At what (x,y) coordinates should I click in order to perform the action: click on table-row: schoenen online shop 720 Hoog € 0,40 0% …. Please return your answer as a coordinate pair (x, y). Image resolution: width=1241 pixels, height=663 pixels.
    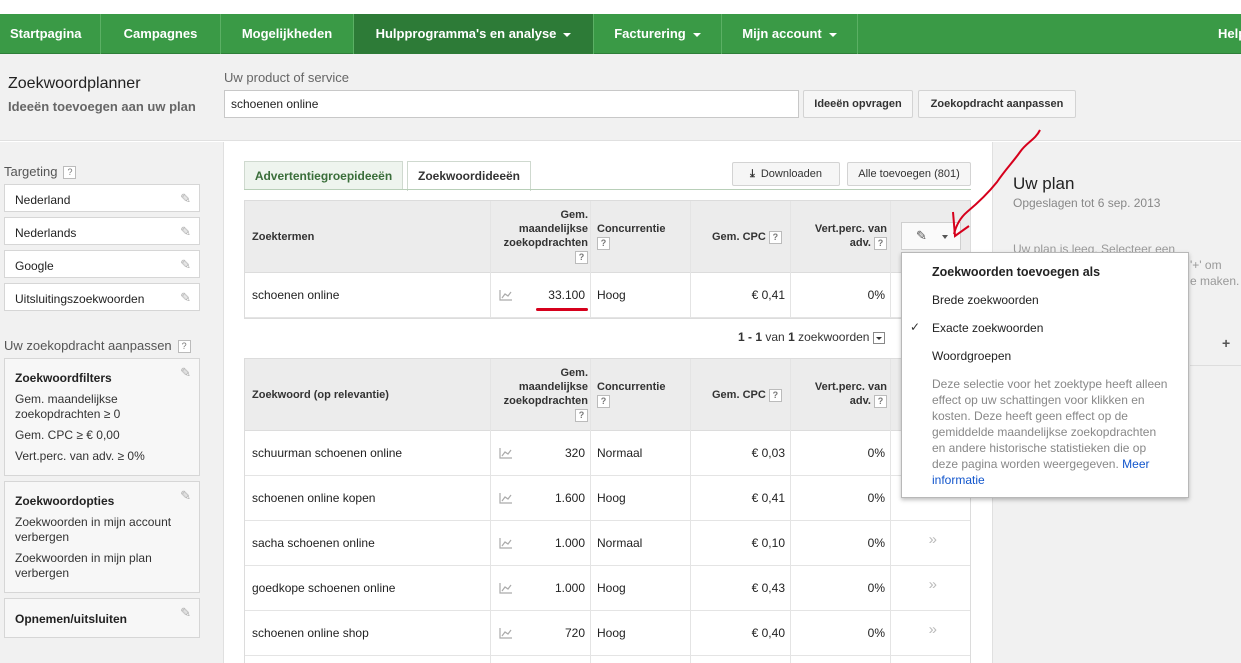
    Looking at the image, I should click on (607, 633).